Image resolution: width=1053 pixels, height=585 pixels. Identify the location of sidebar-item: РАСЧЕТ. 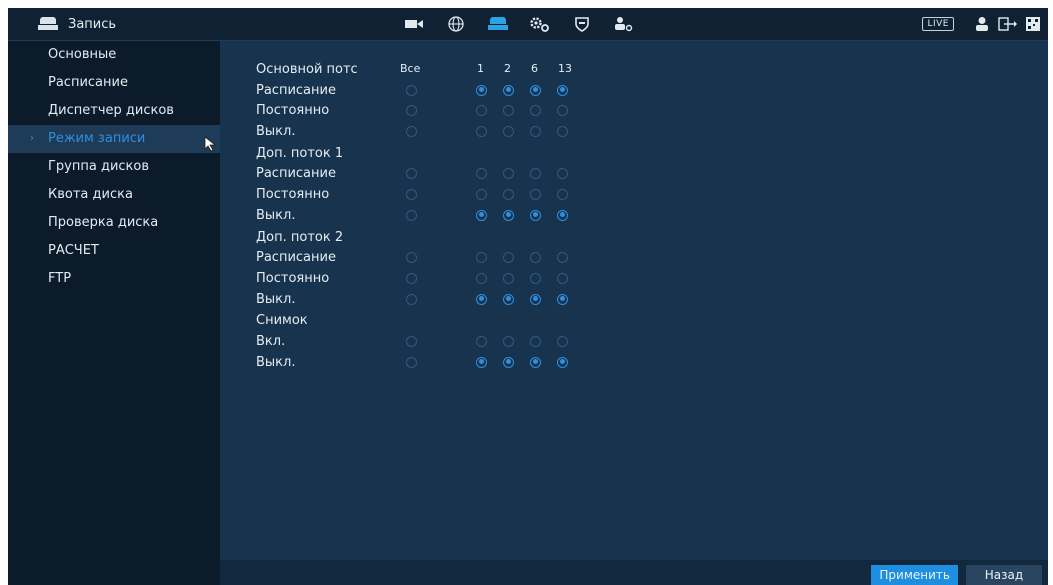
(114, 251).